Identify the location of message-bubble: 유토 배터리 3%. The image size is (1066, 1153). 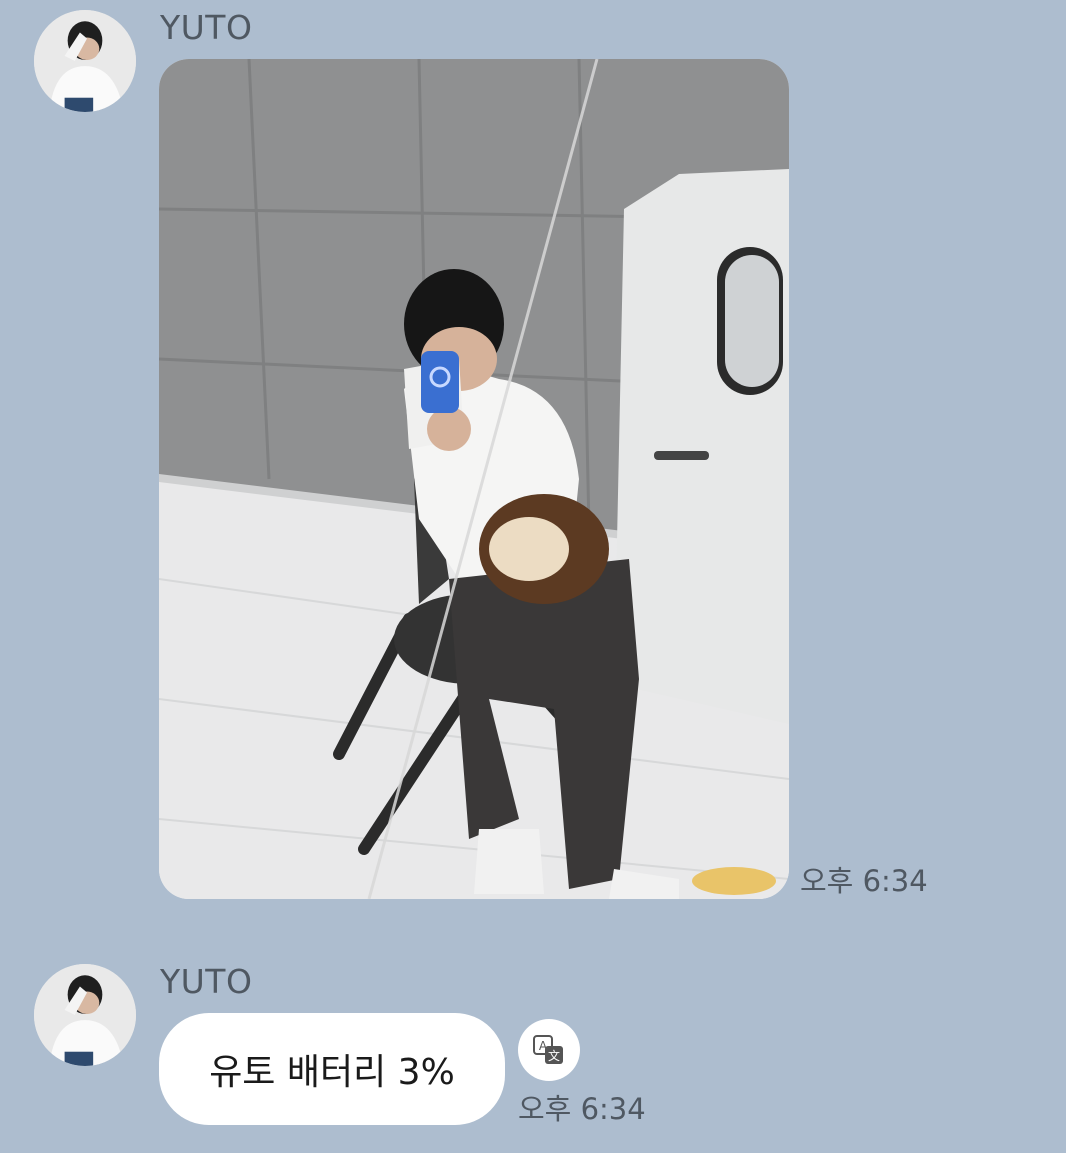
(332, 1069).